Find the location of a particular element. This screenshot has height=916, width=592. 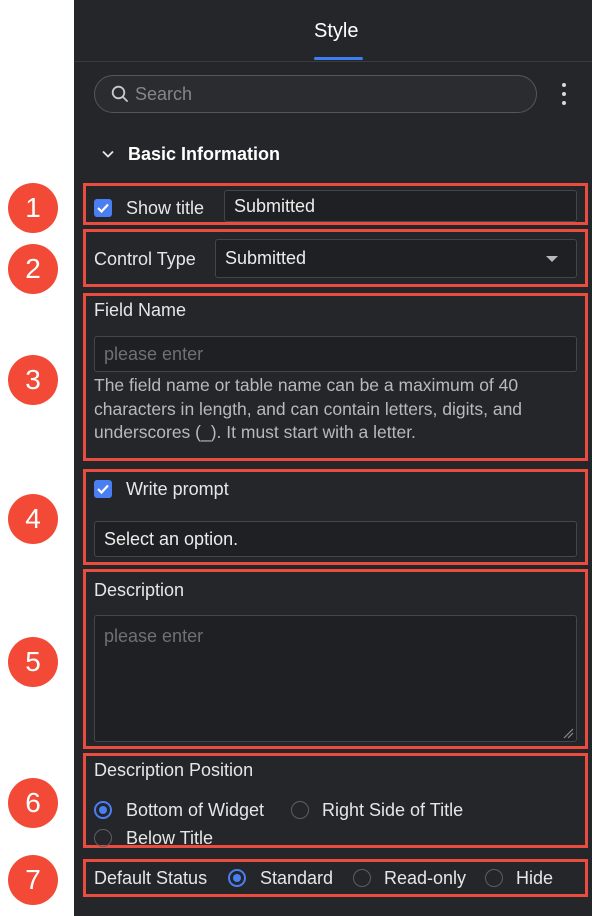

write-prompt-label: Write prompt is located at coordinates (177, 489).